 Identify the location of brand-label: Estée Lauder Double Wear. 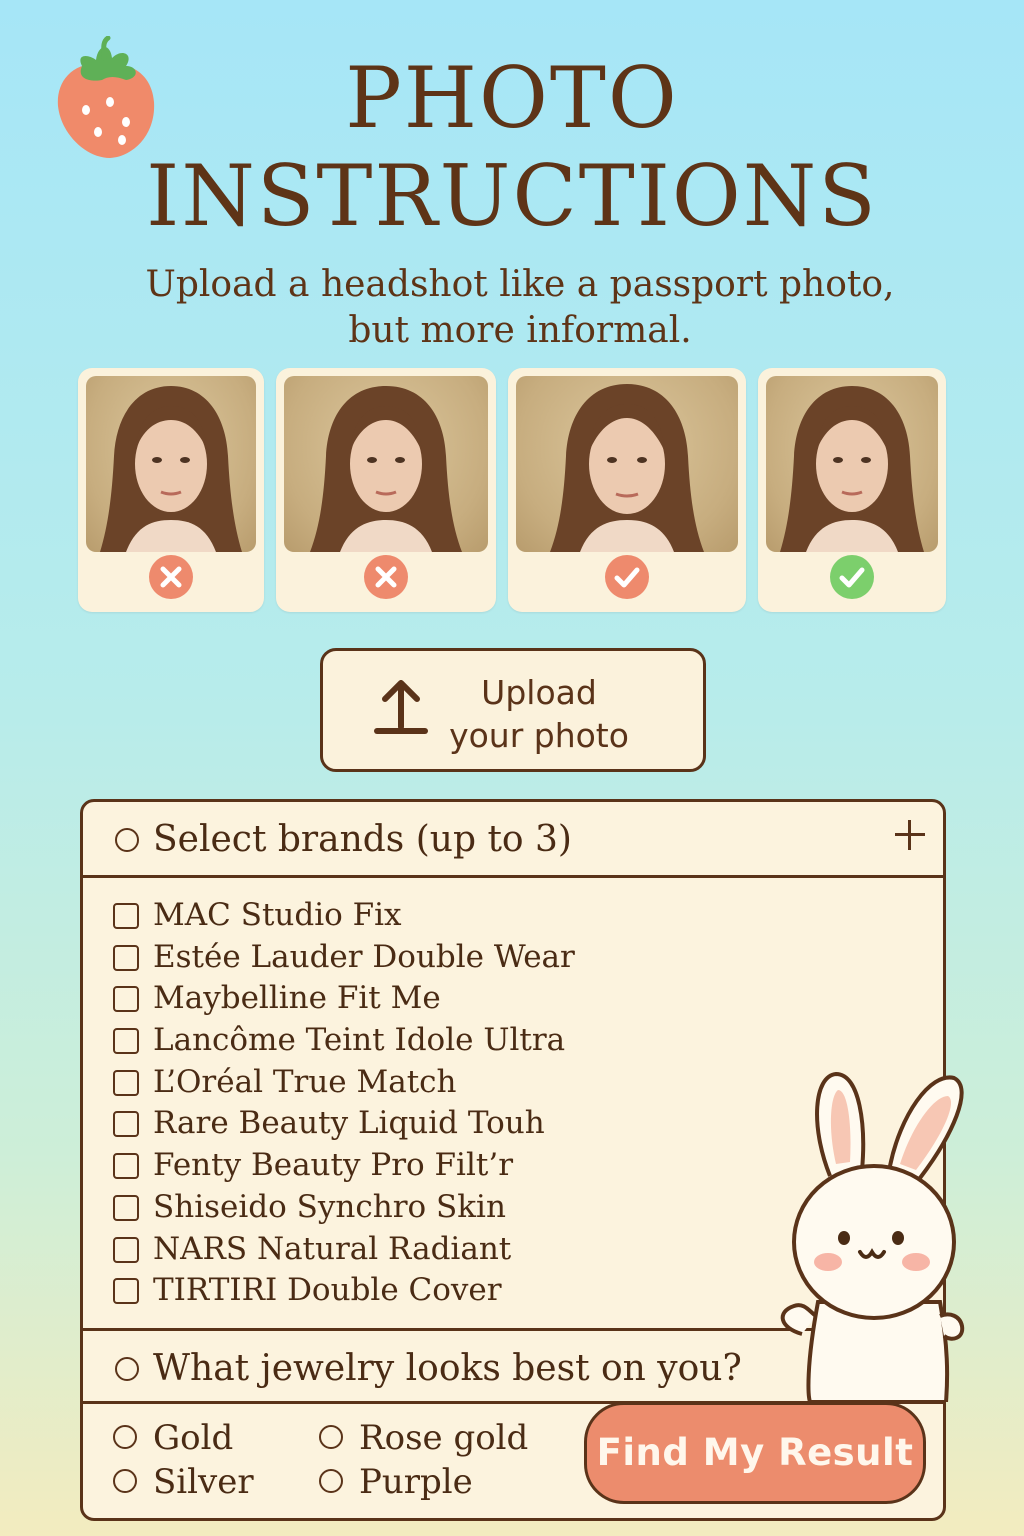
(364, 956).